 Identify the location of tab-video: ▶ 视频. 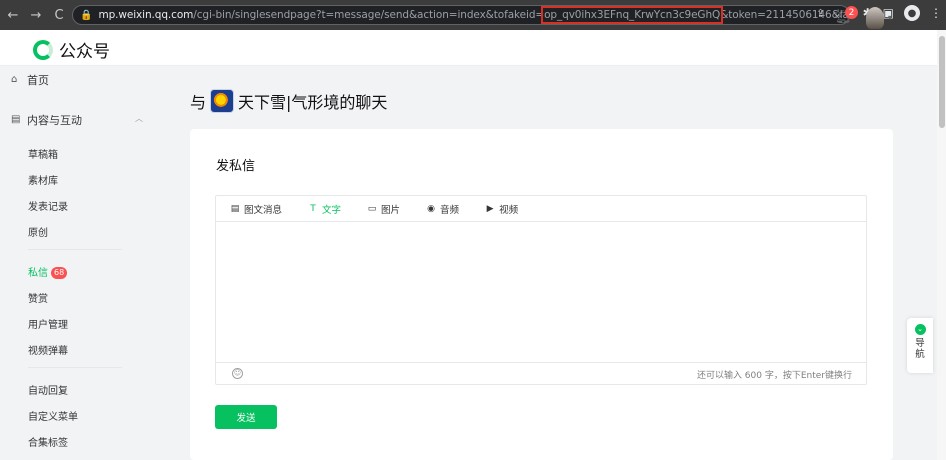
(501, 209).